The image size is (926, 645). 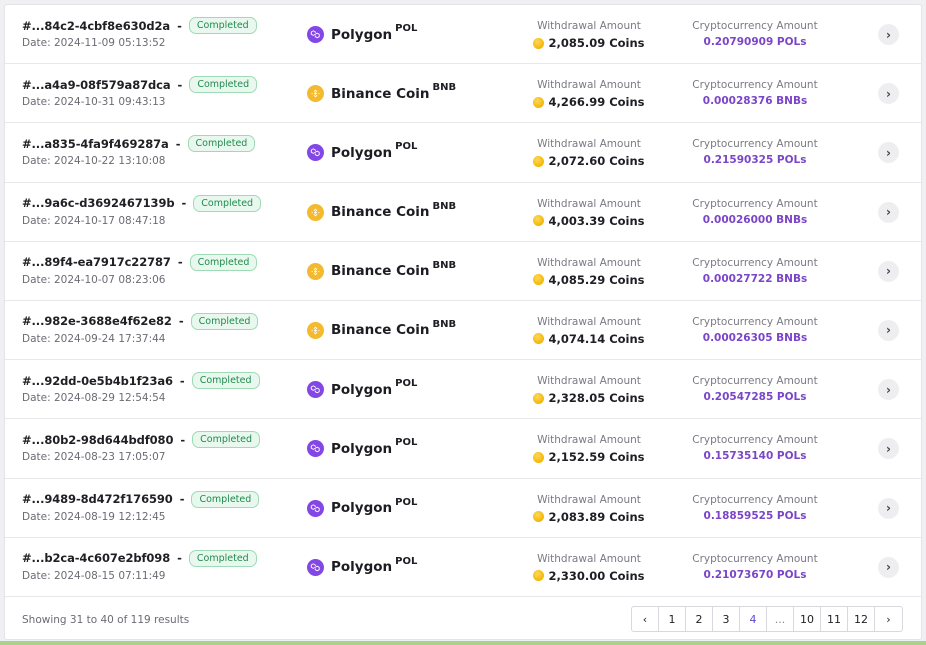 What do you see at coordinates (98, 439) in the screenshot?
I see `transaction-id: #...80b2-98d644bdf080` at bounding box center [98, 439].